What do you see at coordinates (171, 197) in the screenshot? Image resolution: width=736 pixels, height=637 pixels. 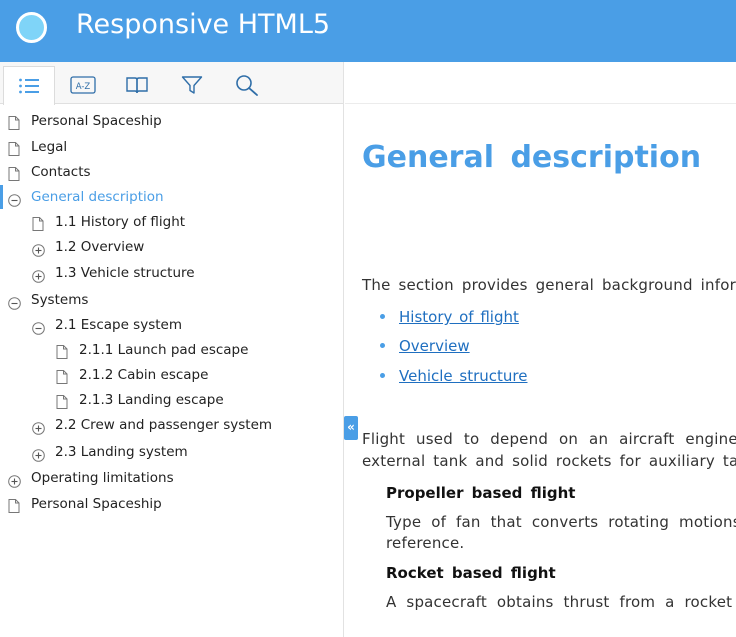 I see `toc-item: General description` at bounding box center [171, 197].